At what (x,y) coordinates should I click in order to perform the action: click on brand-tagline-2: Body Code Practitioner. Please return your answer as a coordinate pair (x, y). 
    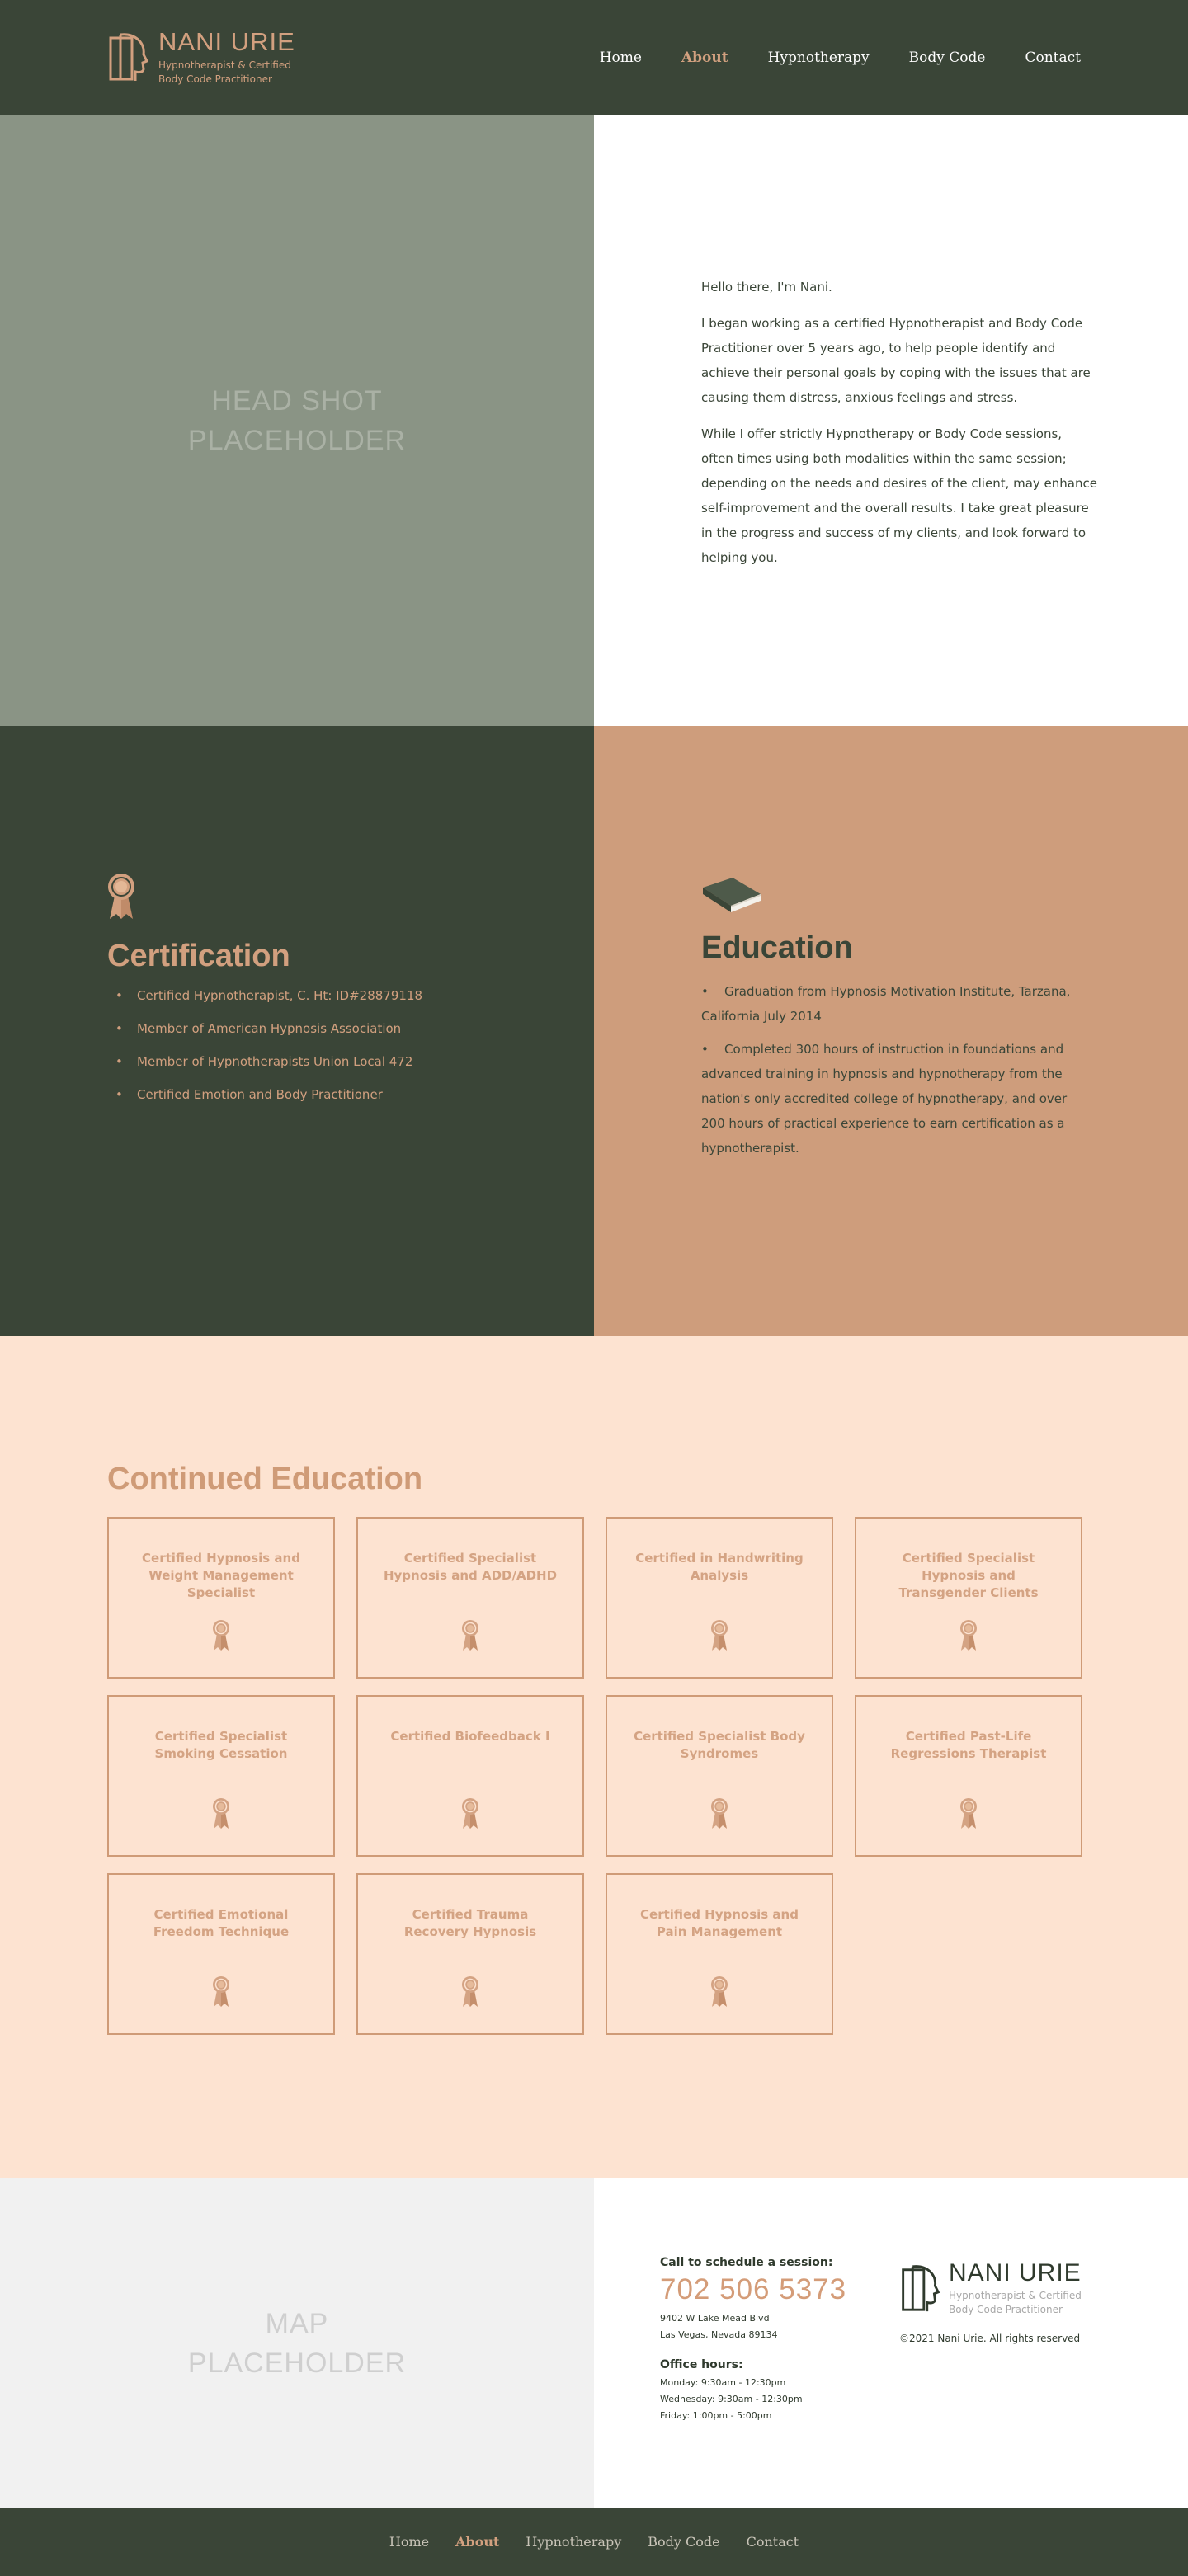
    Looking at the image, I should click on (215, 79).